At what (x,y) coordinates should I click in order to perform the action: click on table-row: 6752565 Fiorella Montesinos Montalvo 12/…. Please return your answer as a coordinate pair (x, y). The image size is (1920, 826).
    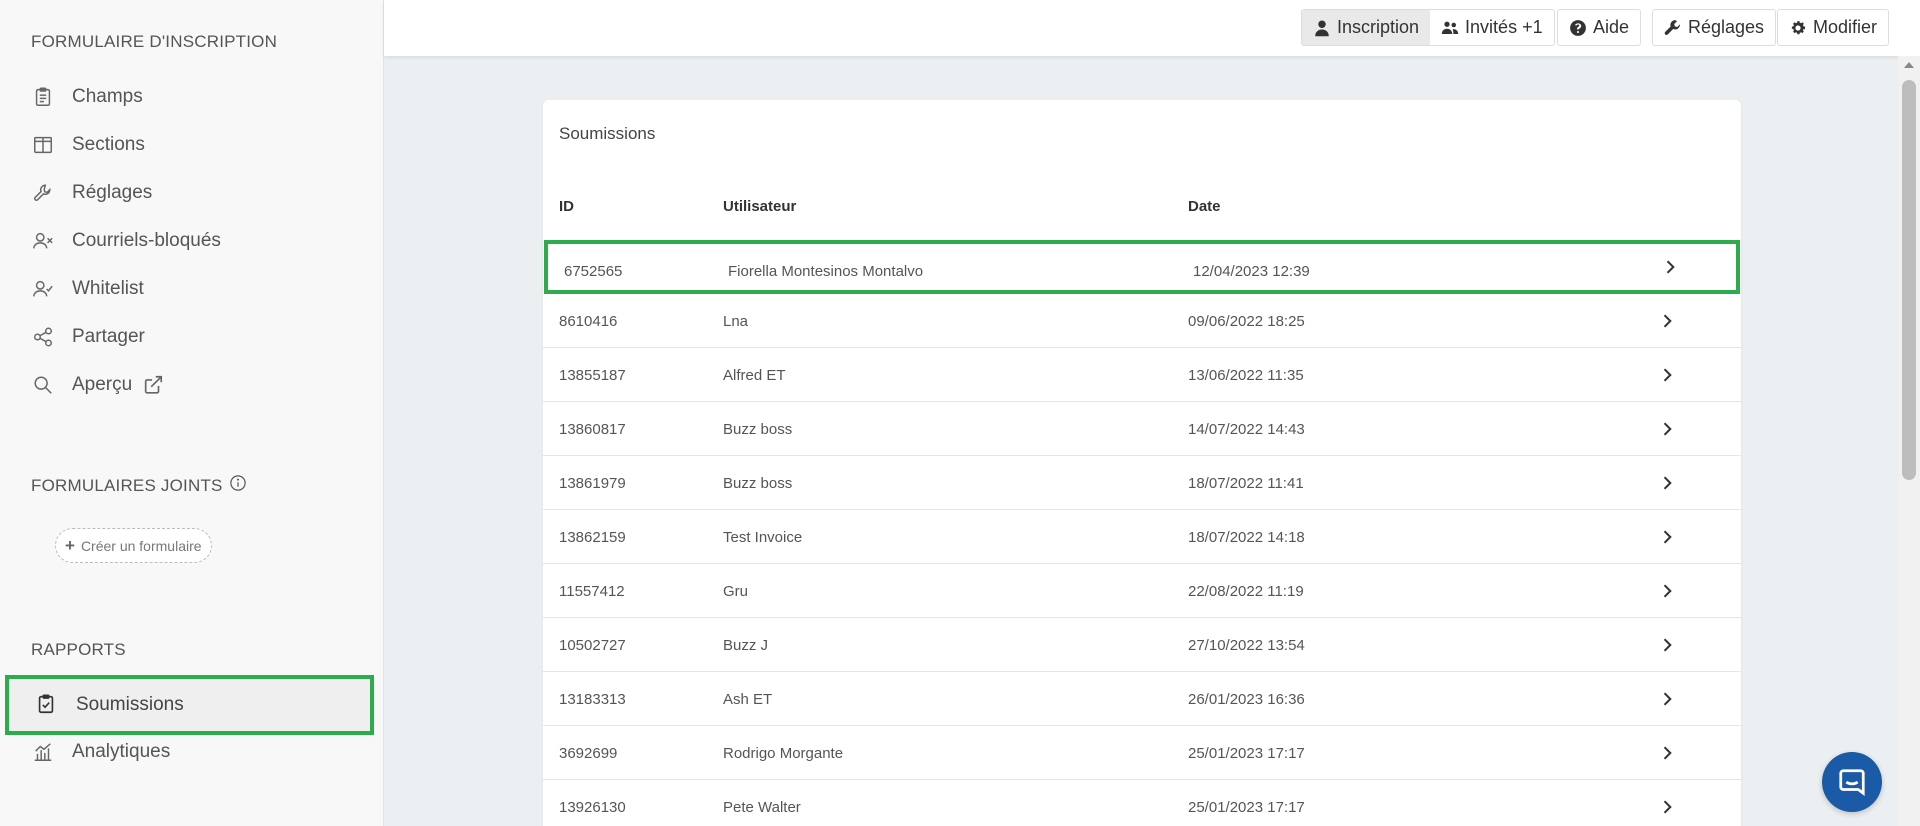
    Looking at the image, I should click on (1142, 267).